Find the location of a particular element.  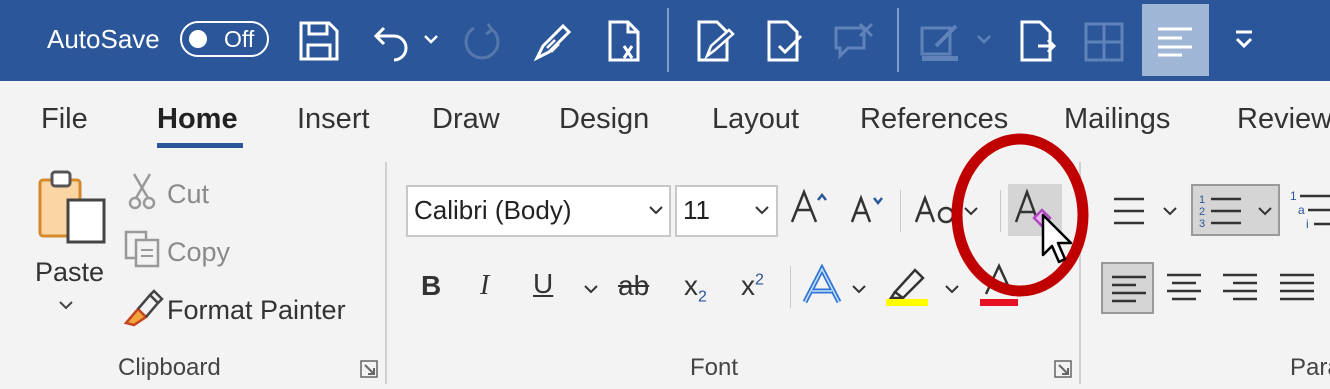

clipboard-dialog-launcher-icon is located at coordinates (369, 369).